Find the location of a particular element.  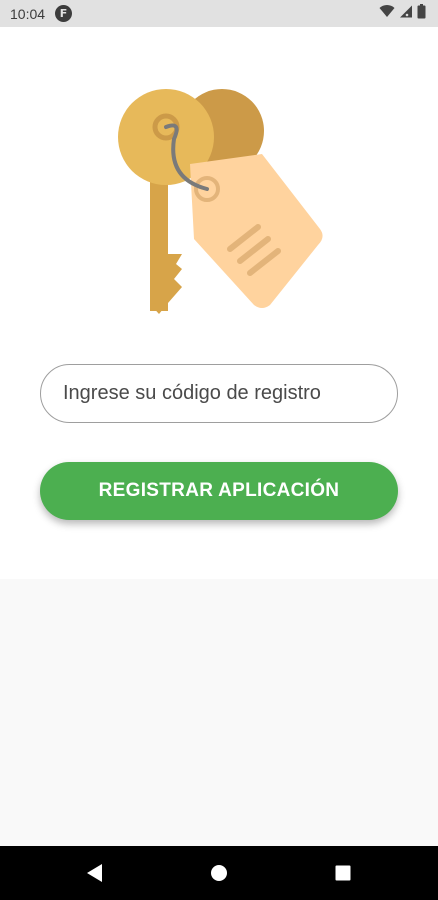

status-time: 10:04 is located at coordinates (28, 13).